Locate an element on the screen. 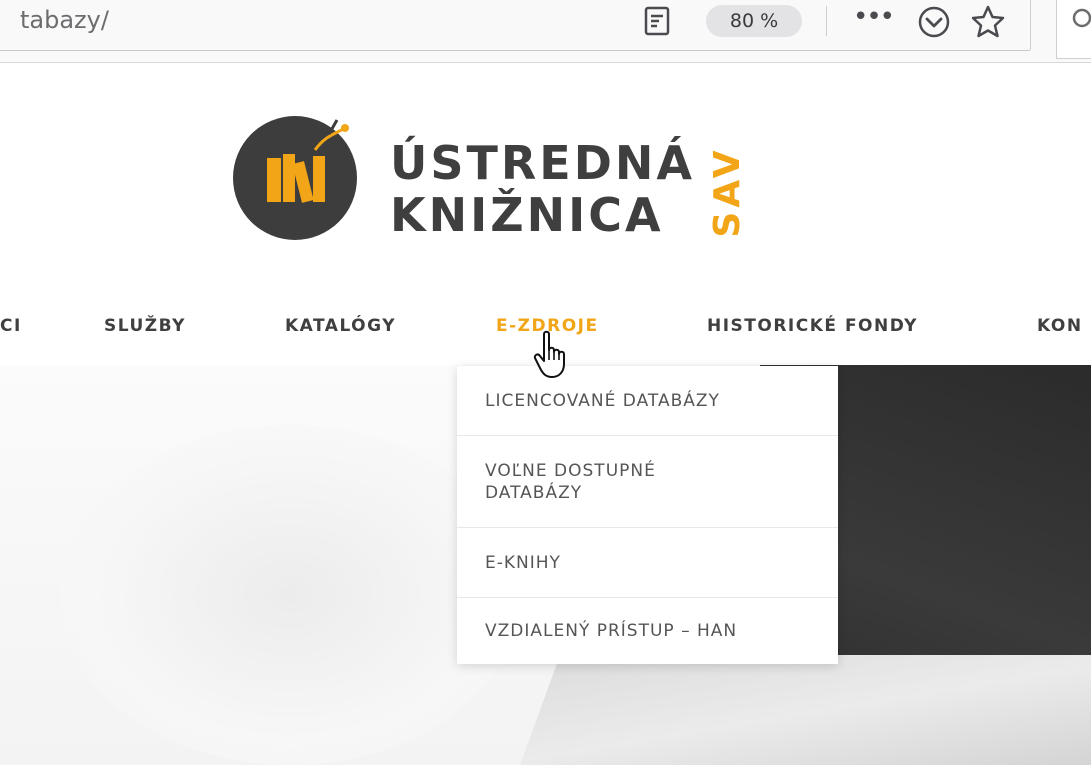 The height and width of the screenshot is (765, 1091). nav-item-katalogy: KATALÓGY is located at coordinates (340, 326).